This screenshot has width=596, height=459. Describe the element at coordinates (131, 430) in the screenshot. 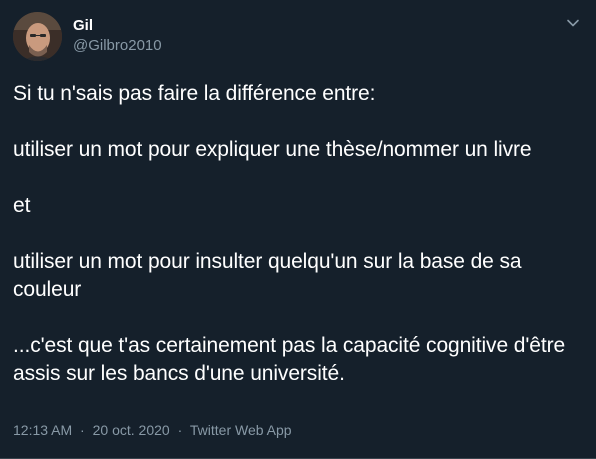

I see `tweet-date: 20 oct. 2020` at that location.